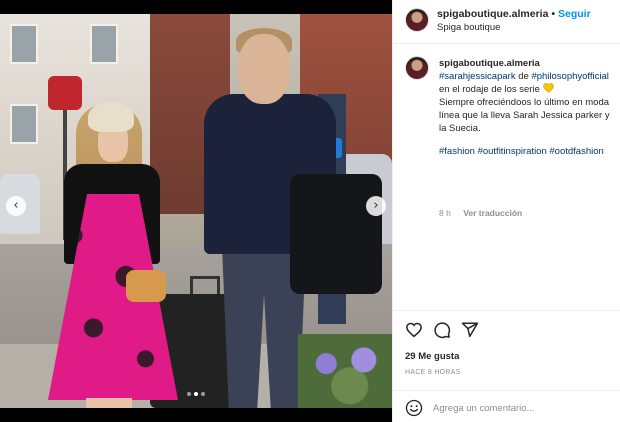  I want to click on carousel-dots, so click(196, 394).